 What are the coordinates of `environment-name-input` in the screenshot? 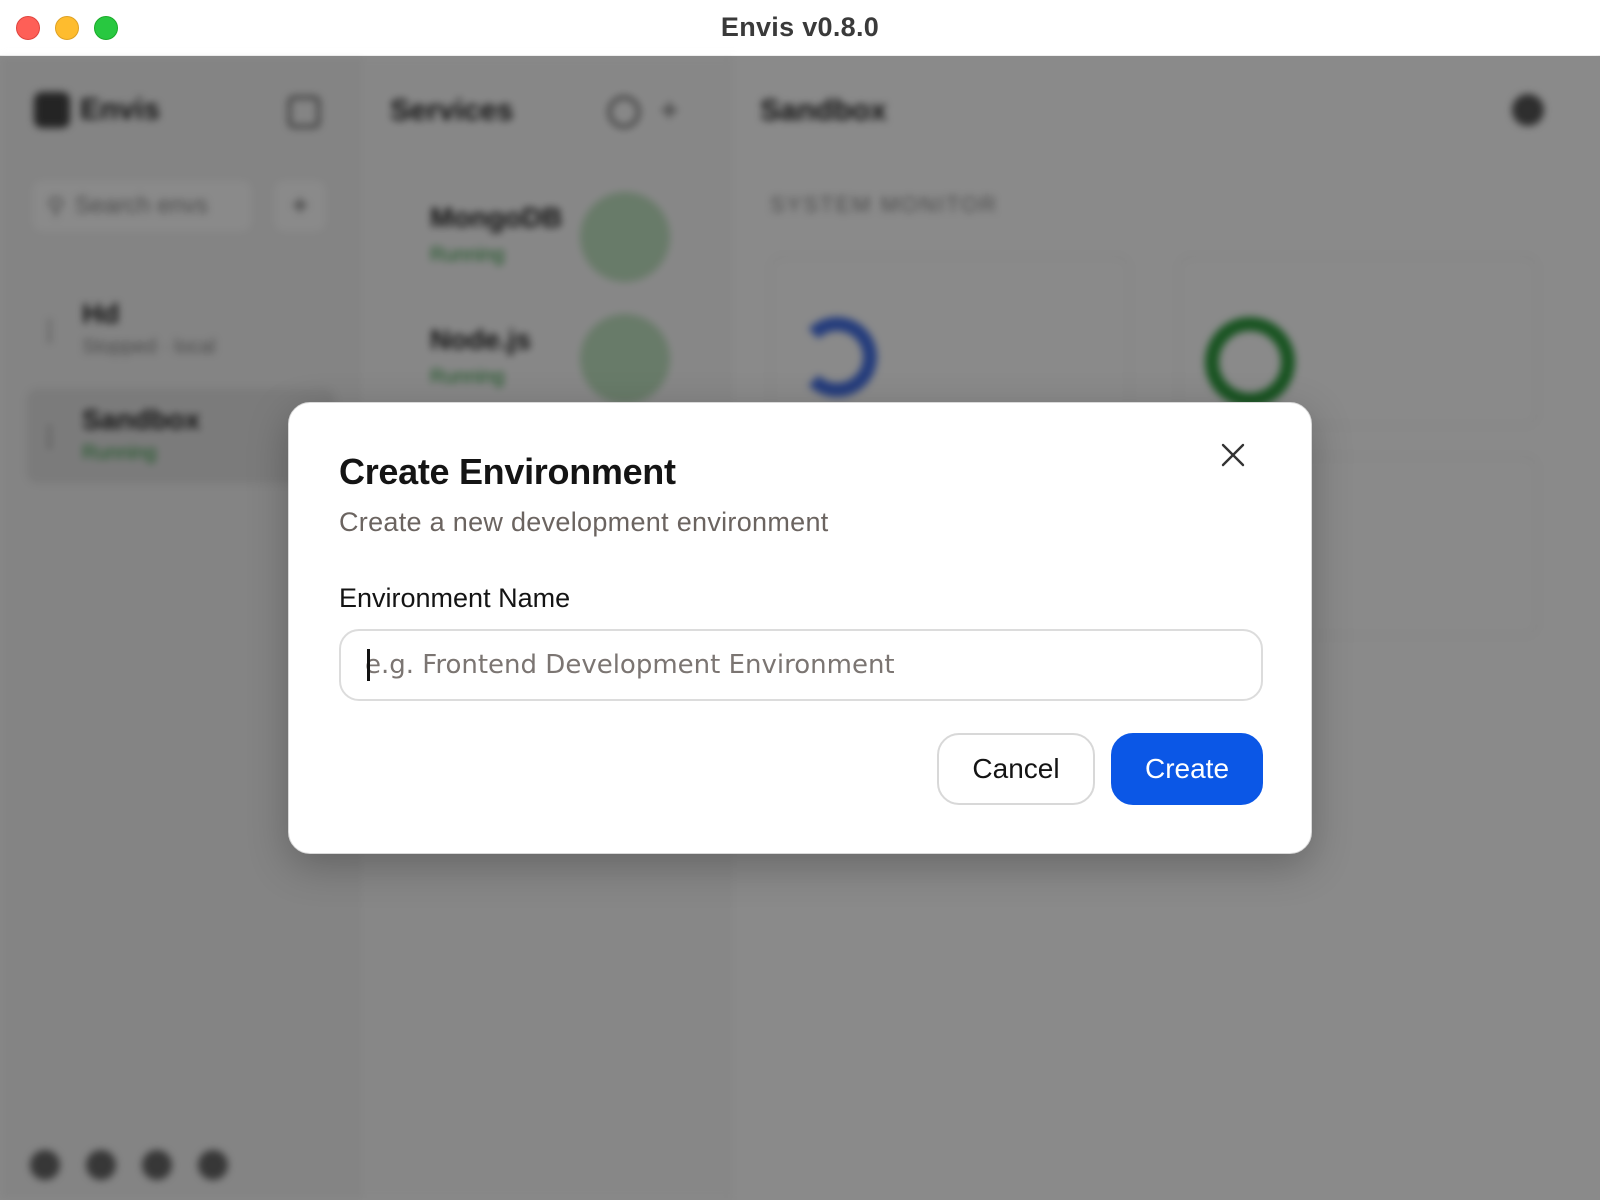 It's located at (801, 665).